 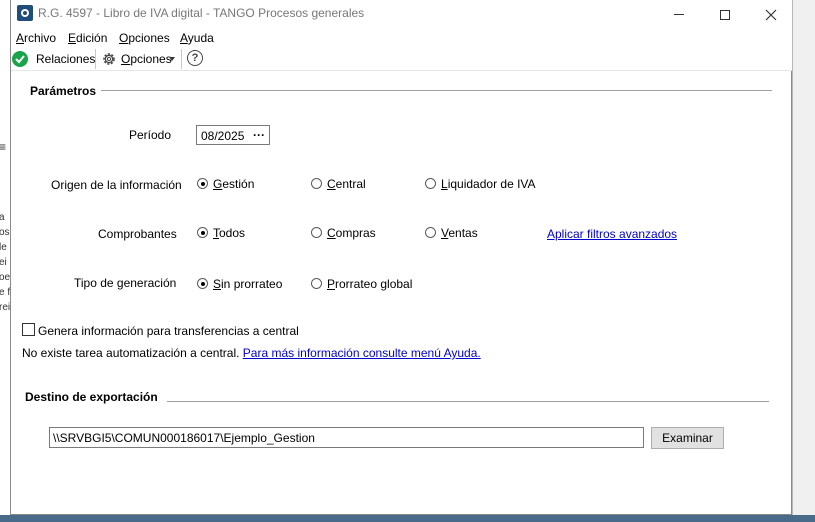 What do you see at coordinates (2, 217) in the screenshot?
I see `background-text-fragment: a` at bounding box center [2, 217].